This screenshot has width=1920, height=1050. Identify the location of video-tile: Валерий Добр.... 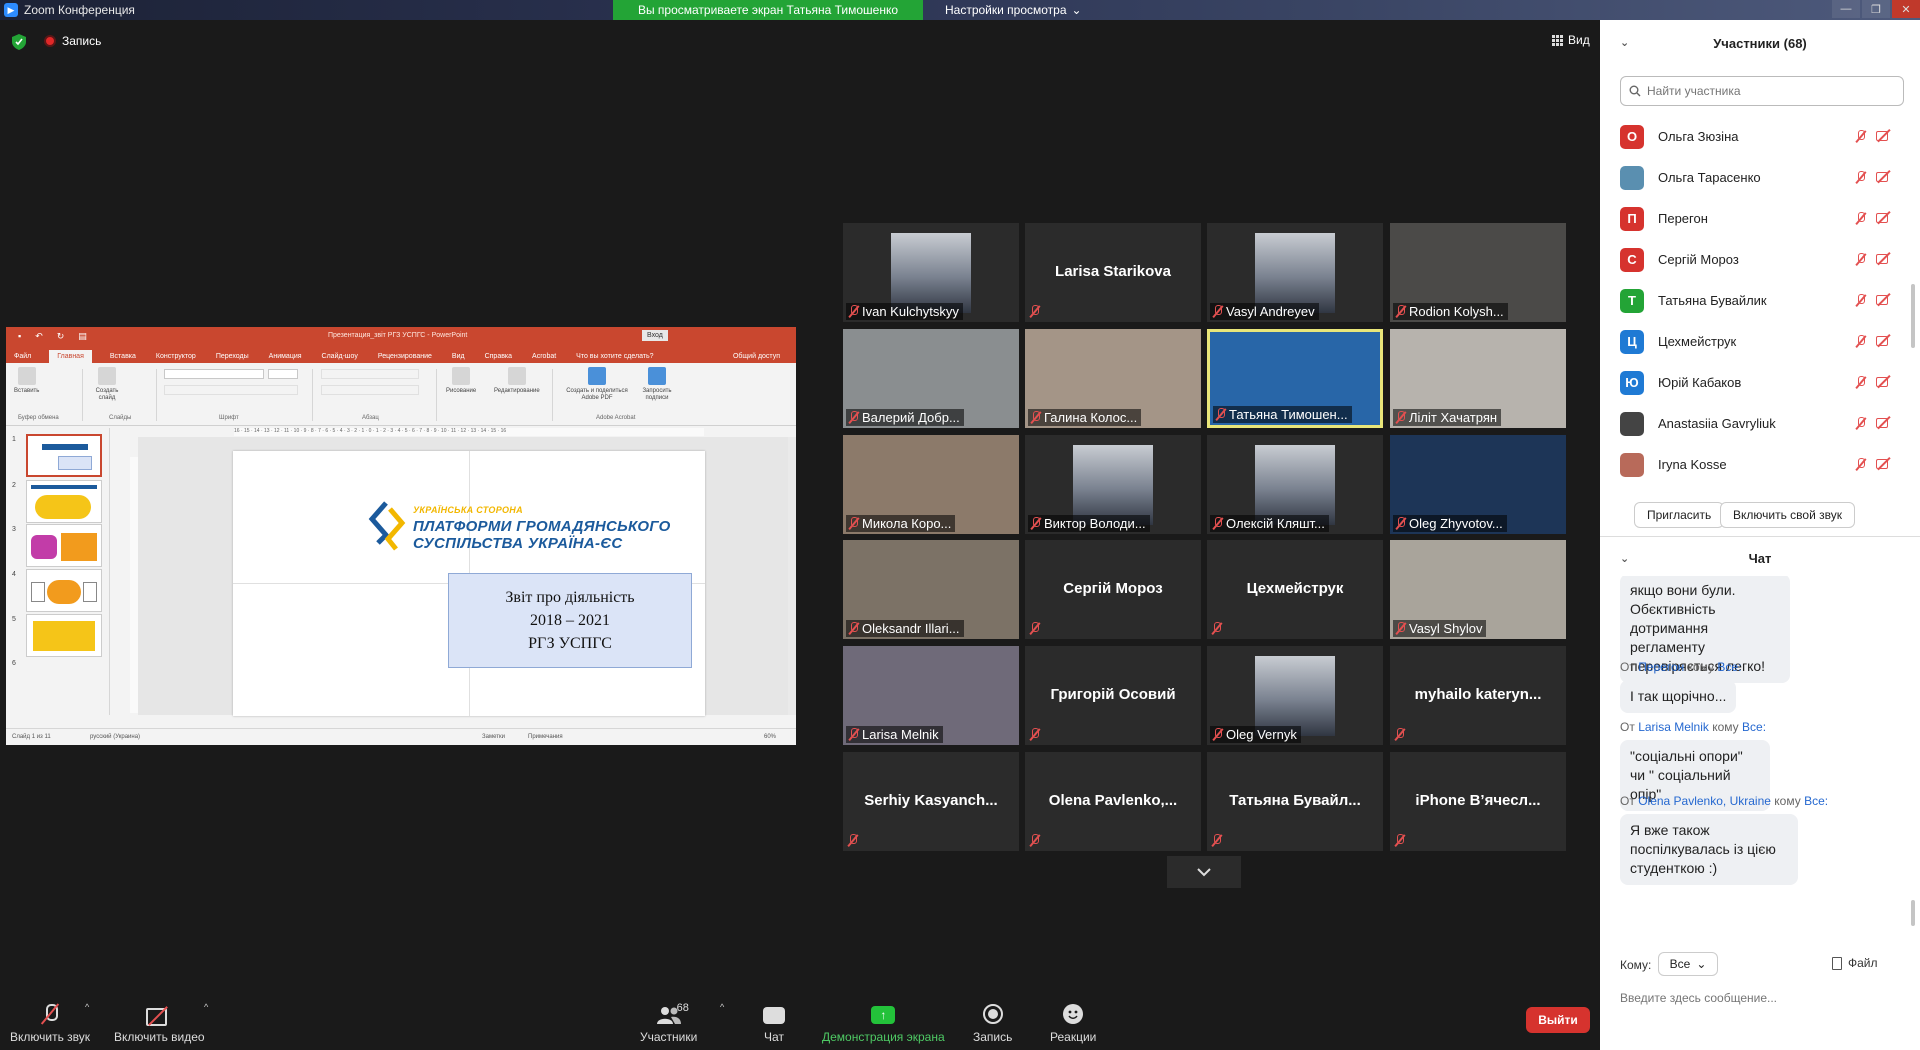
(931, 378).